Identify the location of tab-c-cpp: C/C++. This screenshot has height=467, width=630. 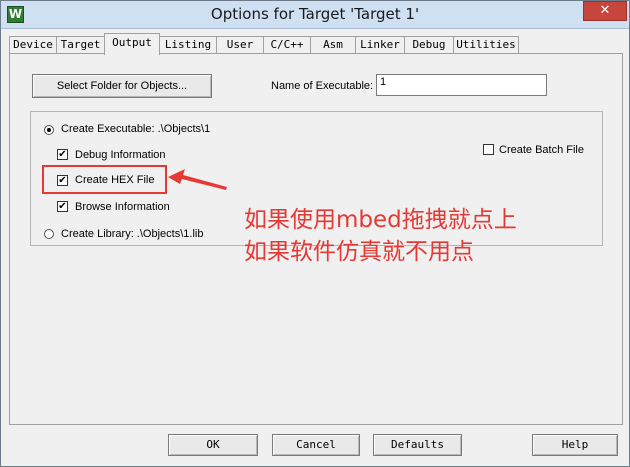
(287, 45).